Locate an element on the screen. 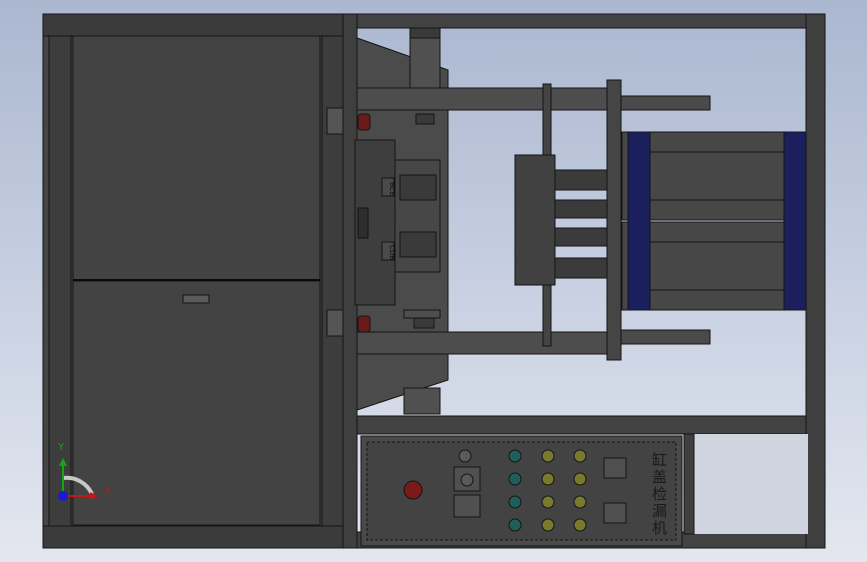 This screenshot has height=562, width=867. sensor-label-1: BCE is located at coordinates (392, 189).